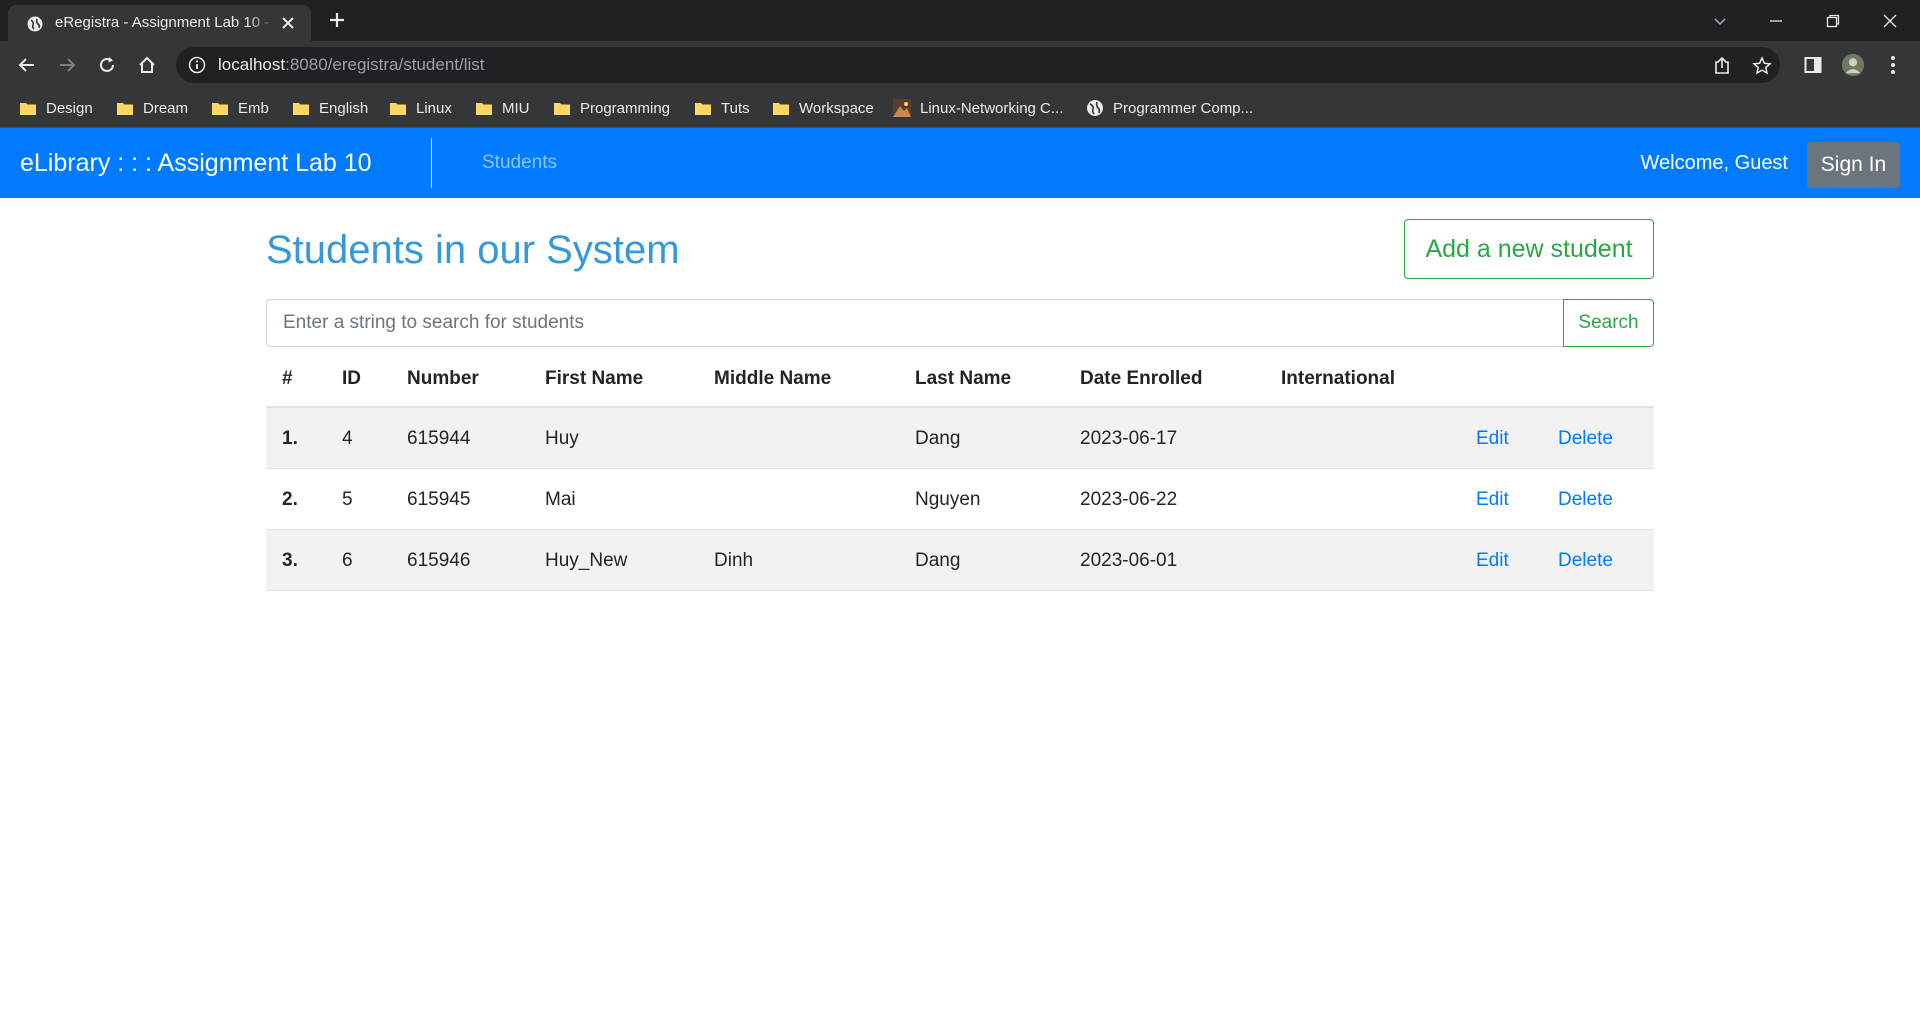  Describe the element at coordinates (1890, 20) in the screenshot. I see `close-window-icon` at that location.